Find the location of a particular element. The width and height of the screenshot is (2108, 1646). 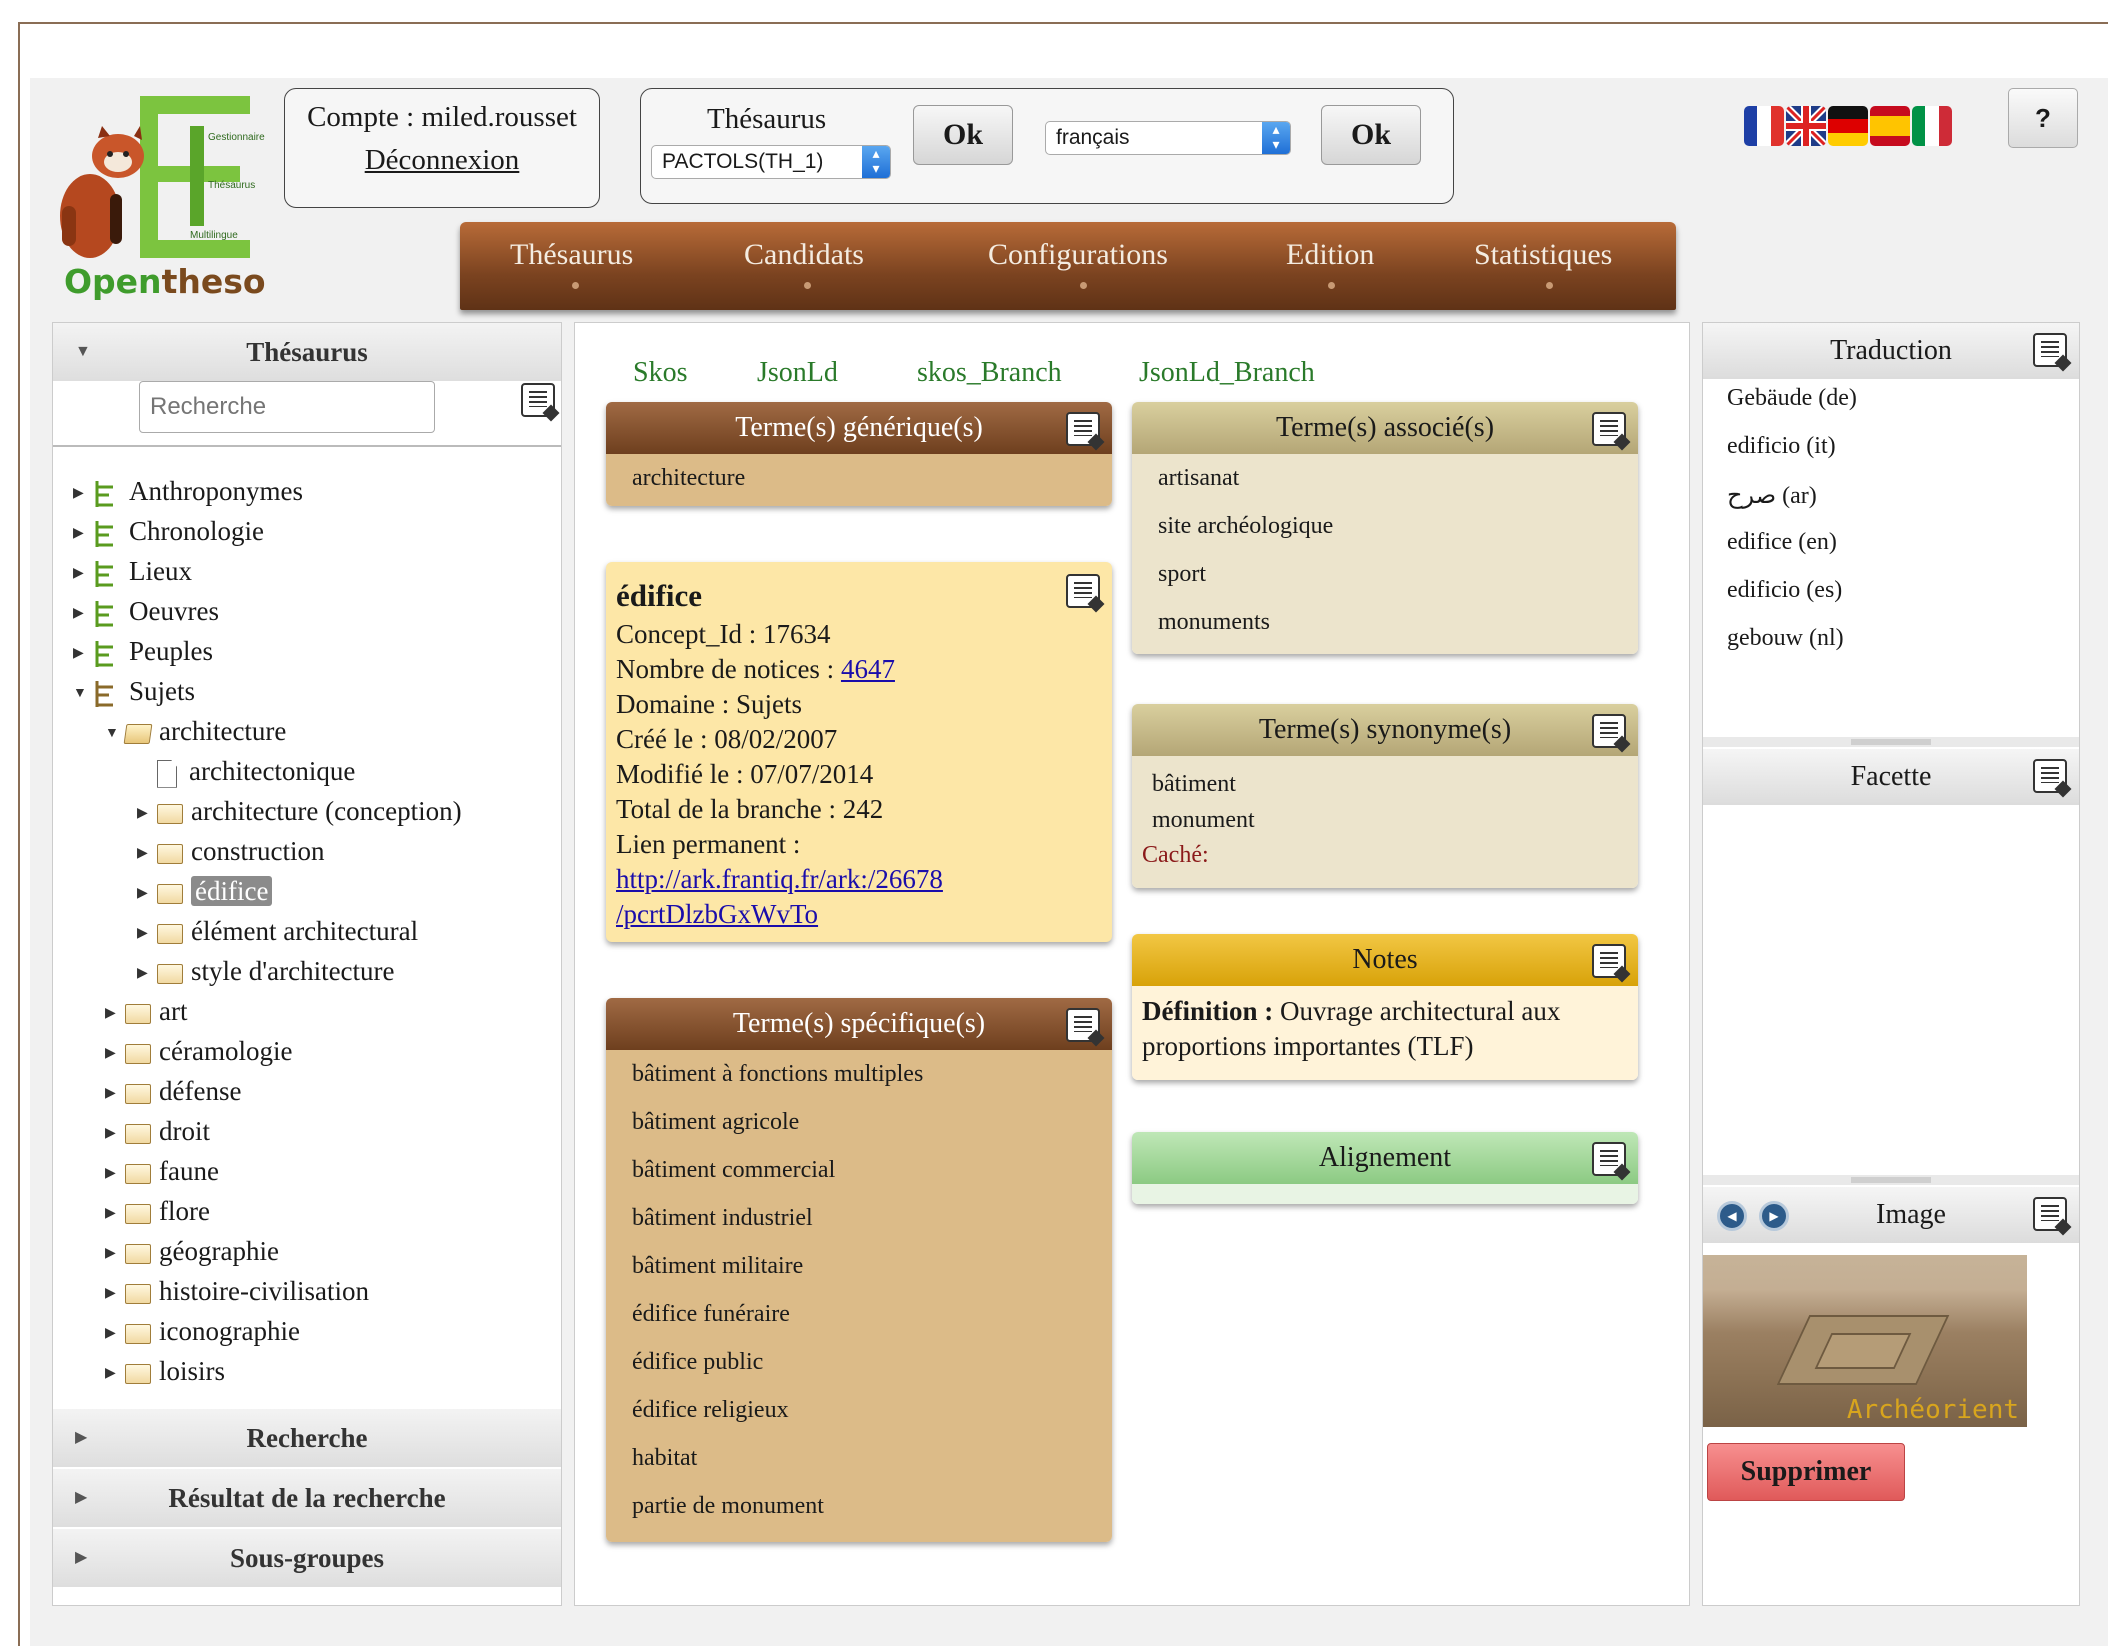

tree-node-droit: ▶ droit is located at coordinates (157, 1131).